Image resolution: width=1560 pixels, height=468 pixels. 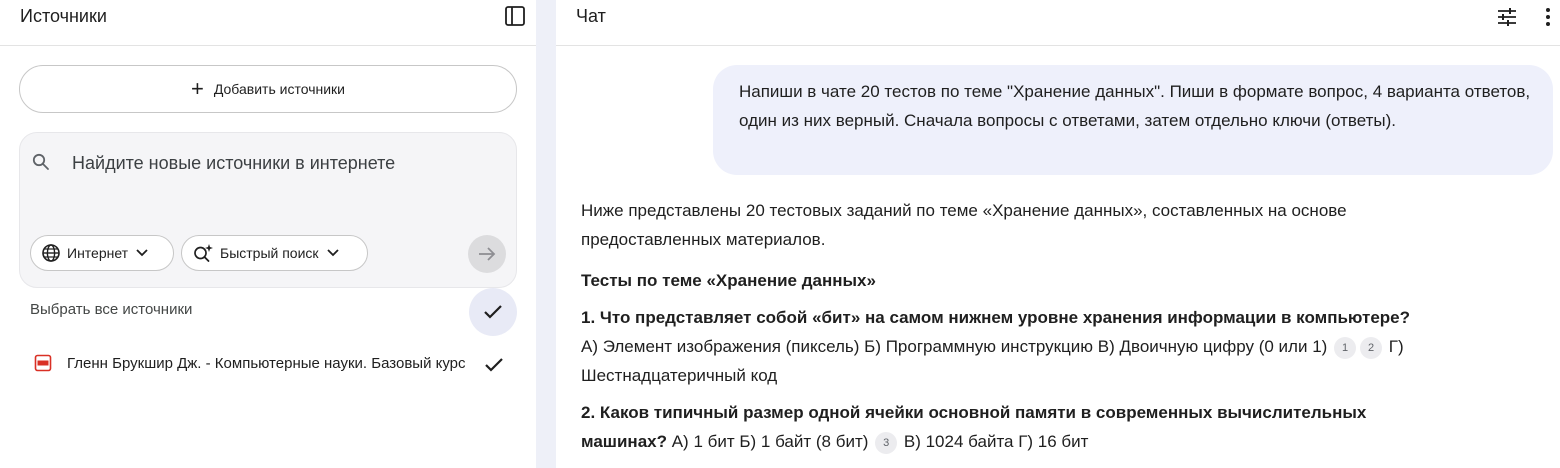 I want to click on source-checkbox, so click(x=494, y=365).